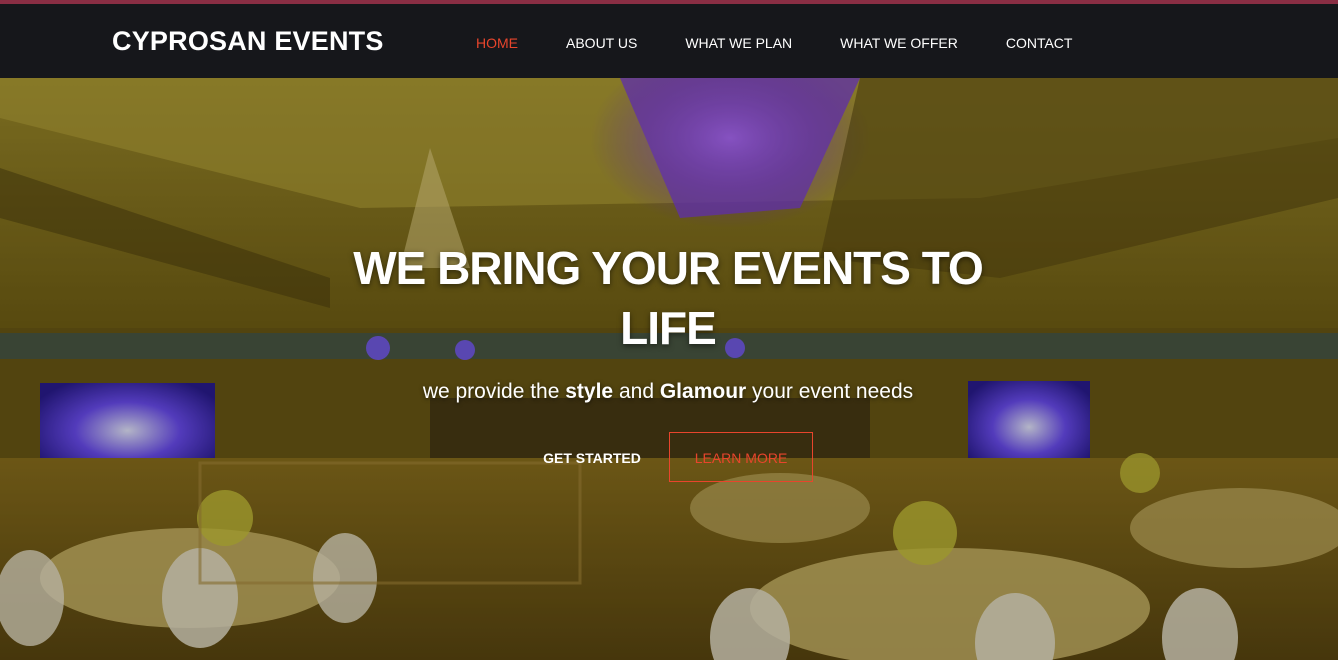  Describe the element at coordinates (589, 391) in the screenshot. I see `subtitle-bold-style: style` at that location.